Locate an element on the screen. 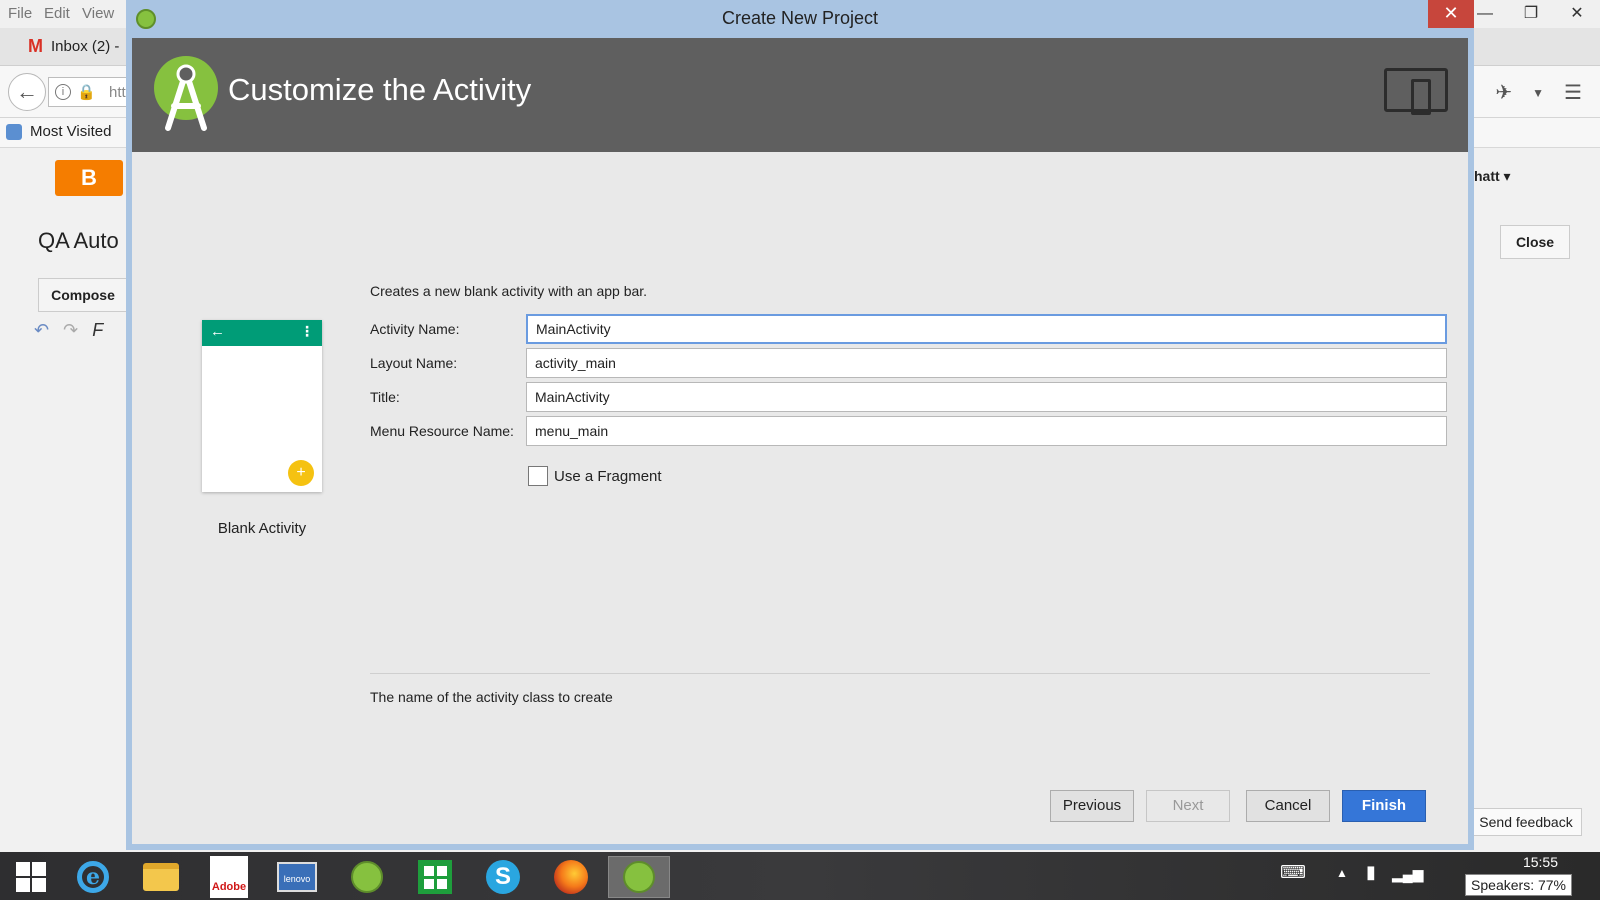 This screenshot has height=900, width=1600. taskbar-store is located at coordinates (435, 877).